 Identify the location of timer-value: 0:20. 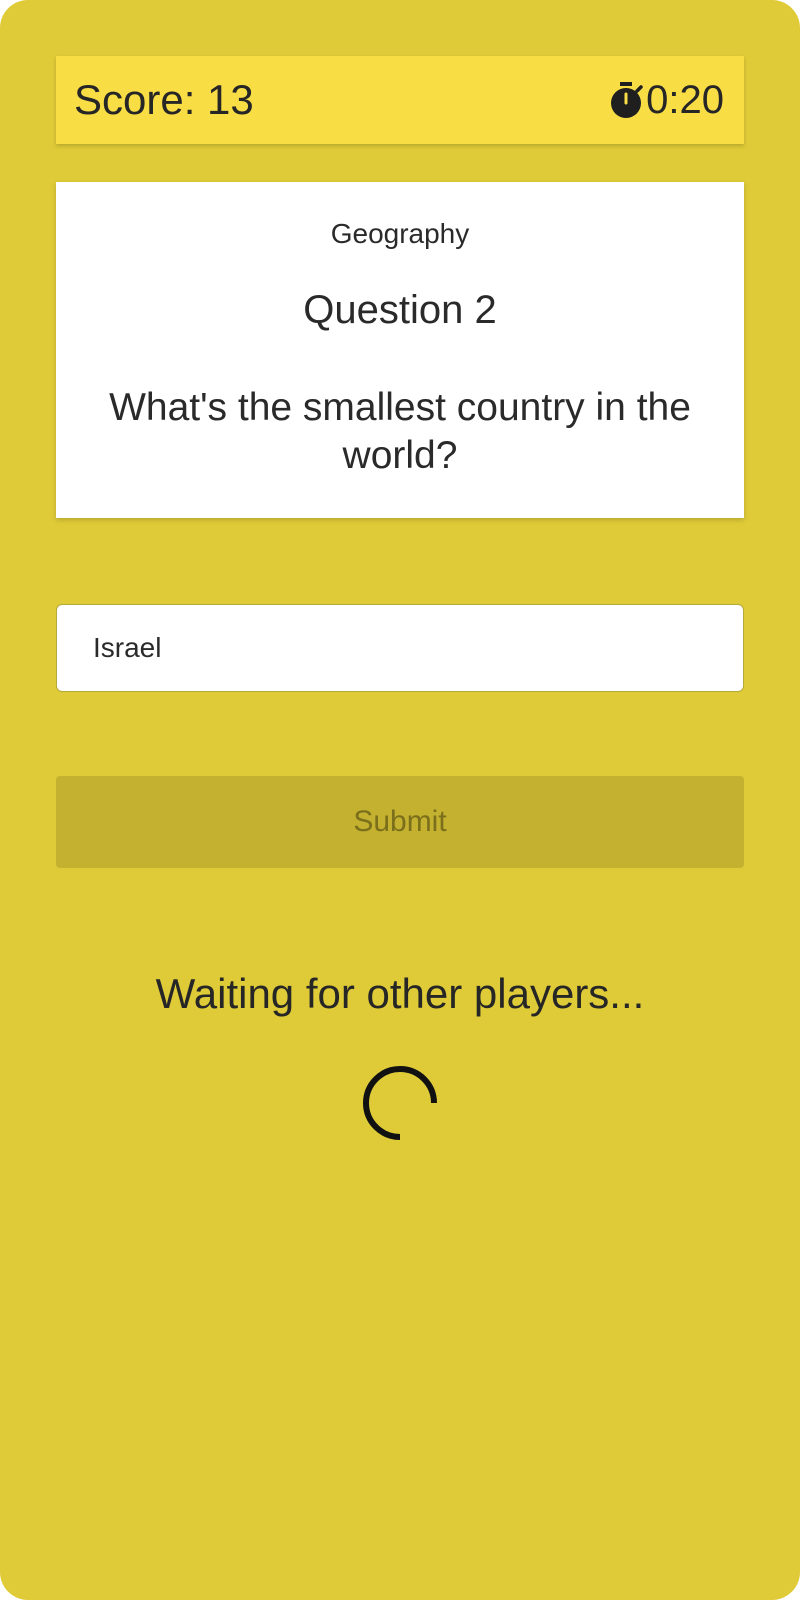
(685, 100).